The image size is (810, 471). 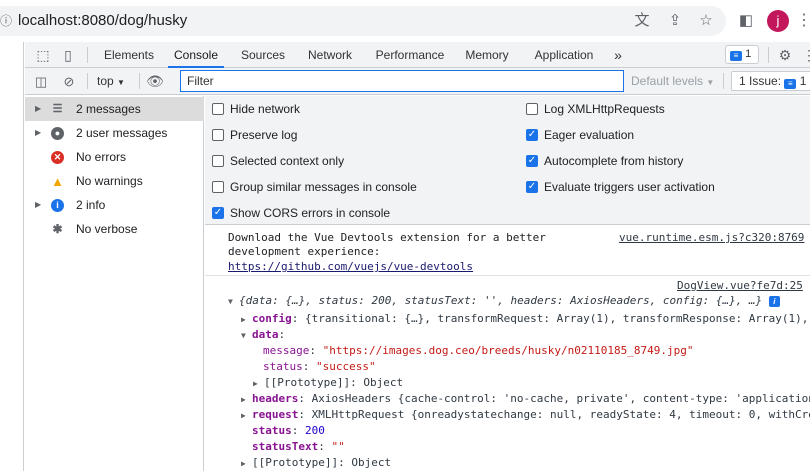 I want to click on translate-icon: 文, so click(x=642, y=21).